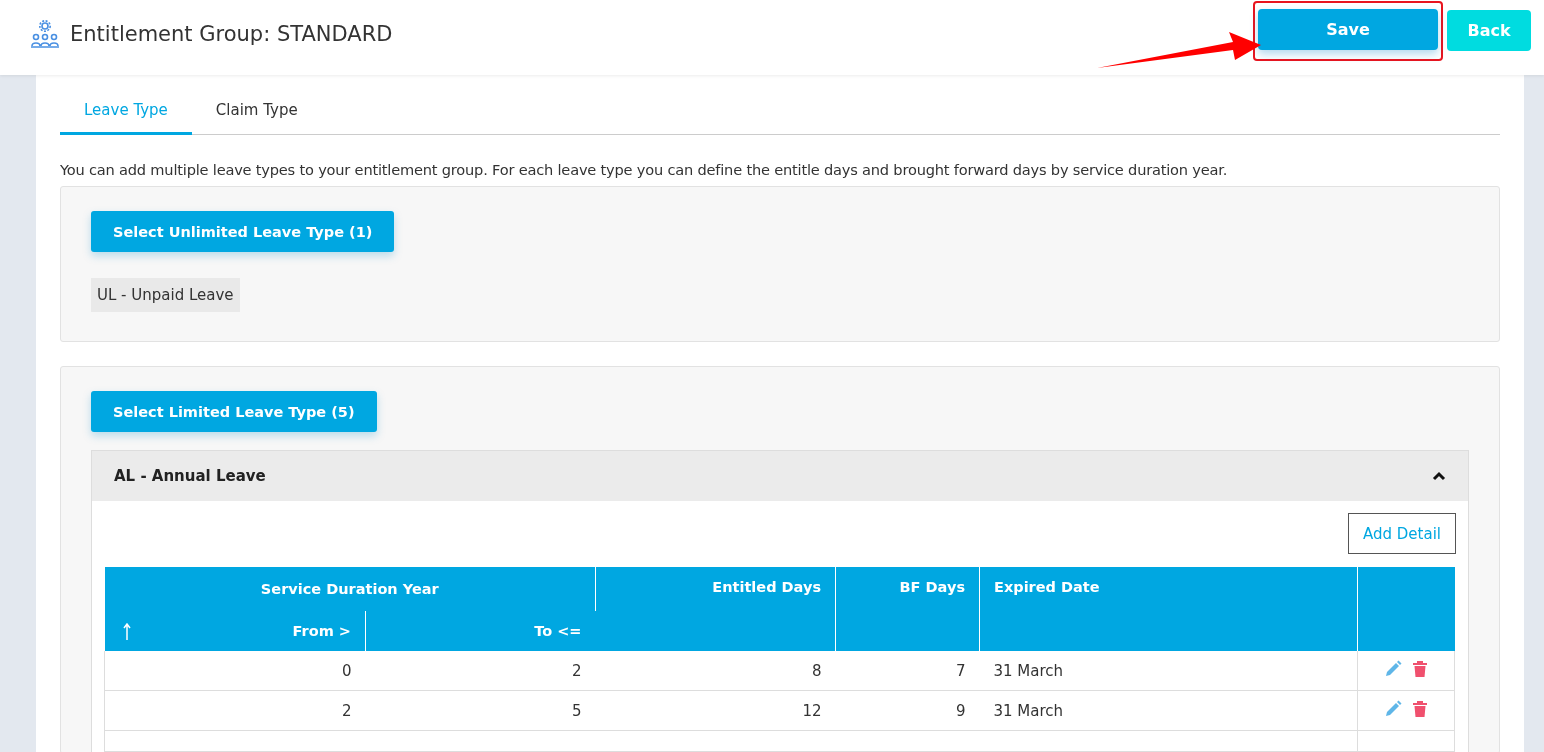  I want to click on table-cell: 9, so click(907, 710).